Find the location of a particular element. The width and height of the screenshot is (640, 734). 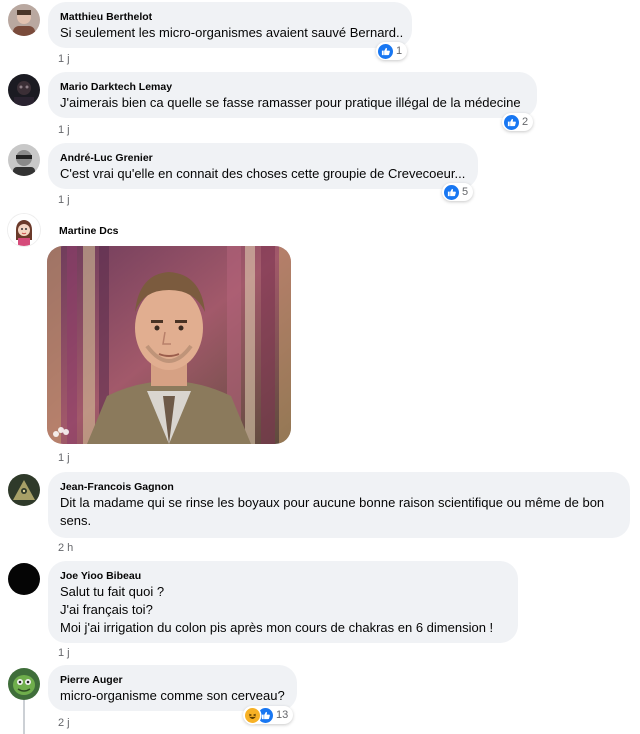

reaction-count: 13 is located at coordinates (282, 715).